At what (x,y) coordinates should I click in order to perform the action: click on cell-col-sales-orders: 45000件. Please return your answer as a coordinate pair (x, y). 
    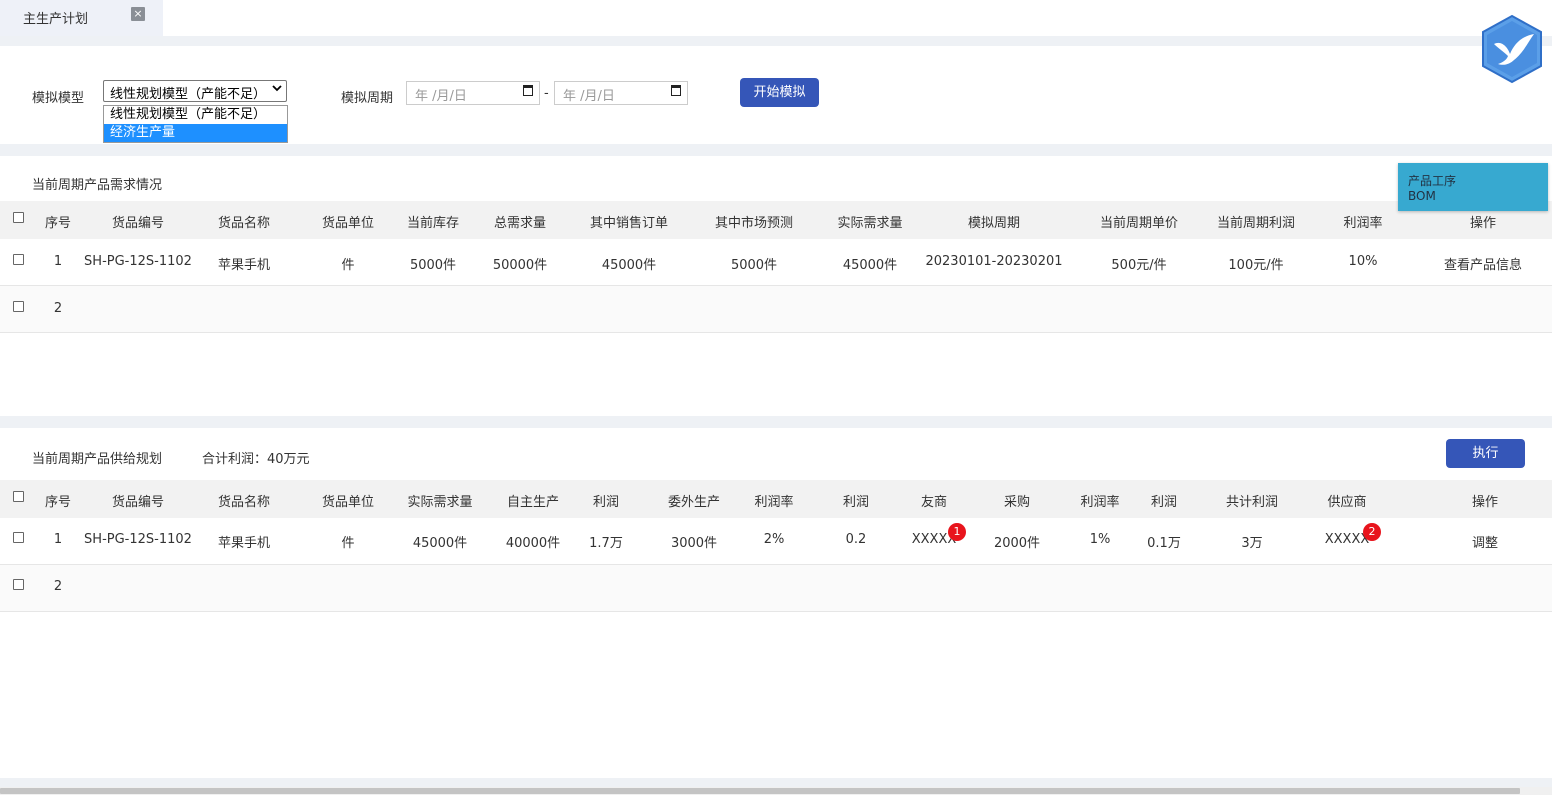
    Looking at the image, I should click on (629, 265).